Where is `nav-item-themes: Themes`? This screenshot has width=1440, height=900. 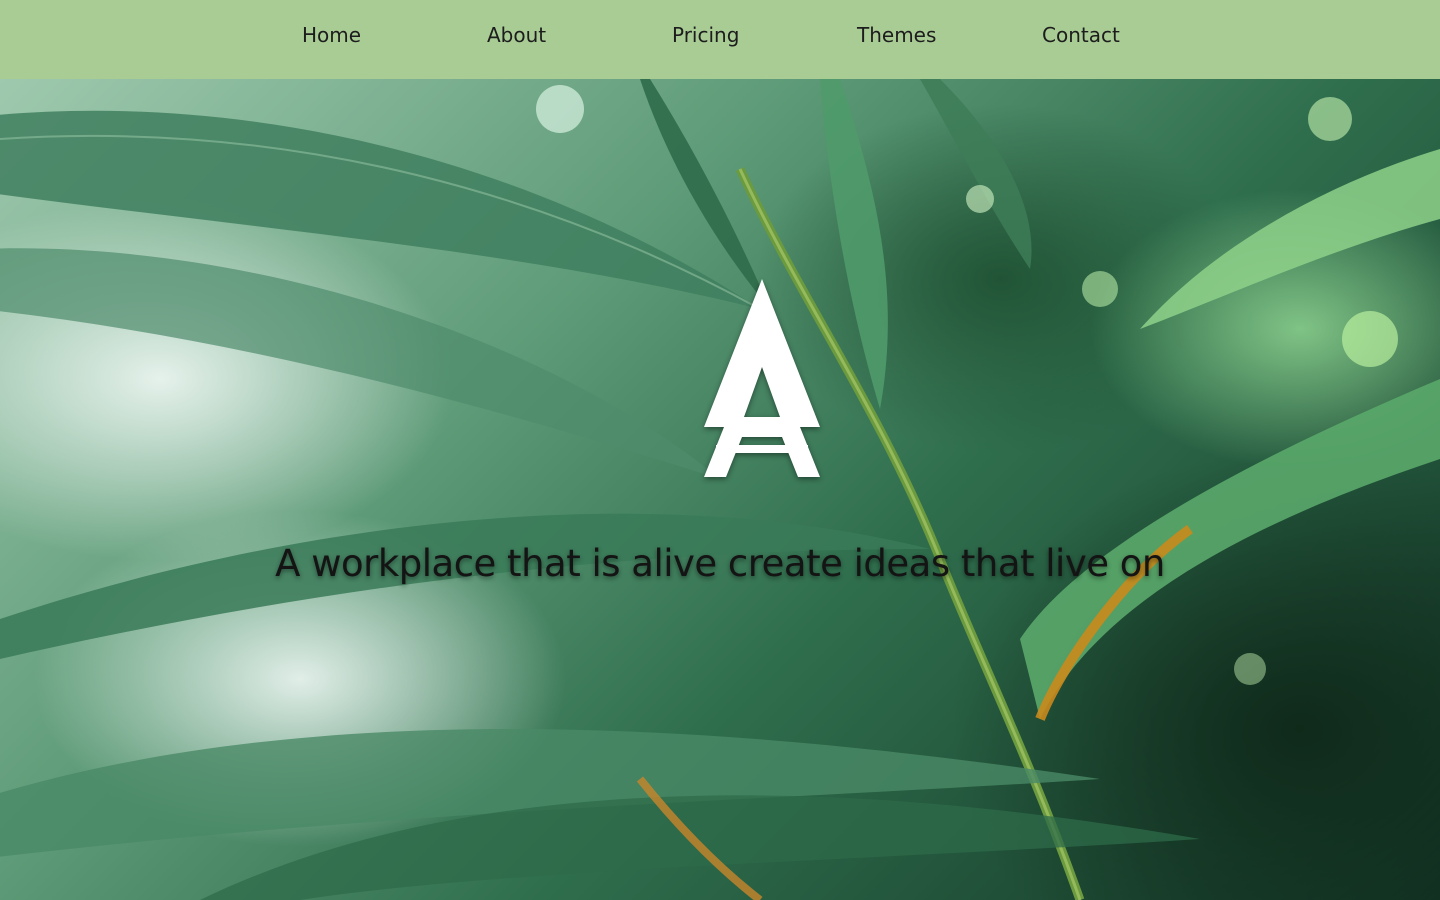
nav-item-themes: Themes is located at coordinates (896, 35).